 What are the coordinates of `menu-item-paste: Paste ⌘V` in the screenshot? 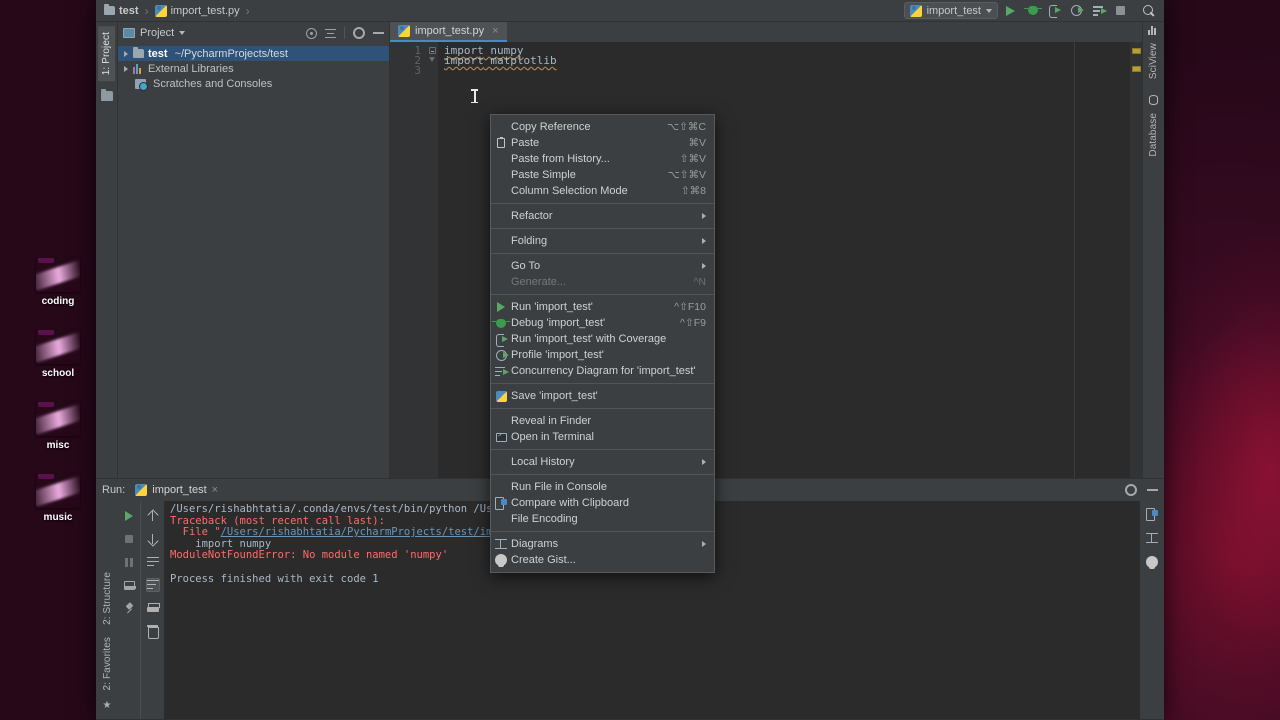 It's located at (602, 143).